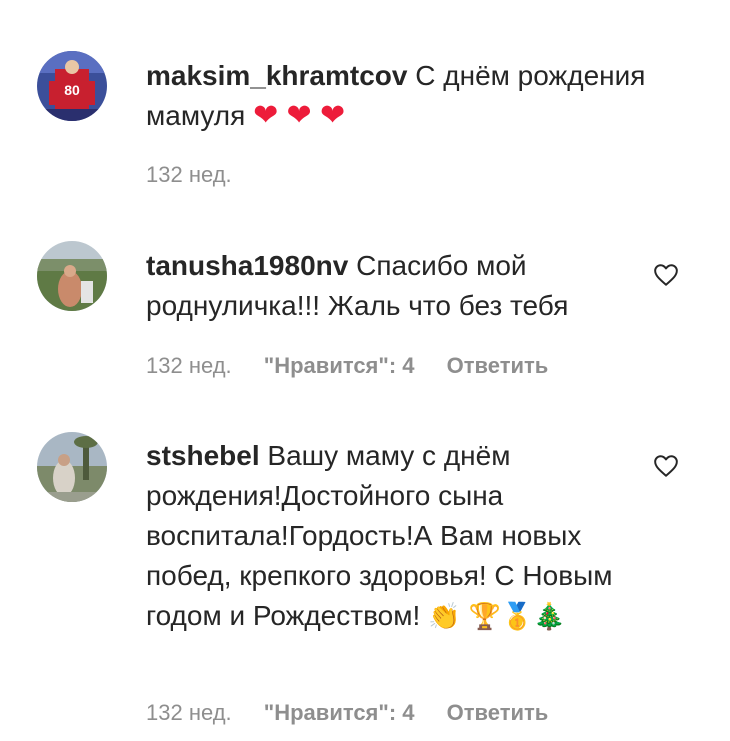 Image resolution: width=730 pixels, height=741 pixels. Describe the element at coordinates (247, 265) in the screenshot. I see `comment-username: tanusha1980nv` at that location.